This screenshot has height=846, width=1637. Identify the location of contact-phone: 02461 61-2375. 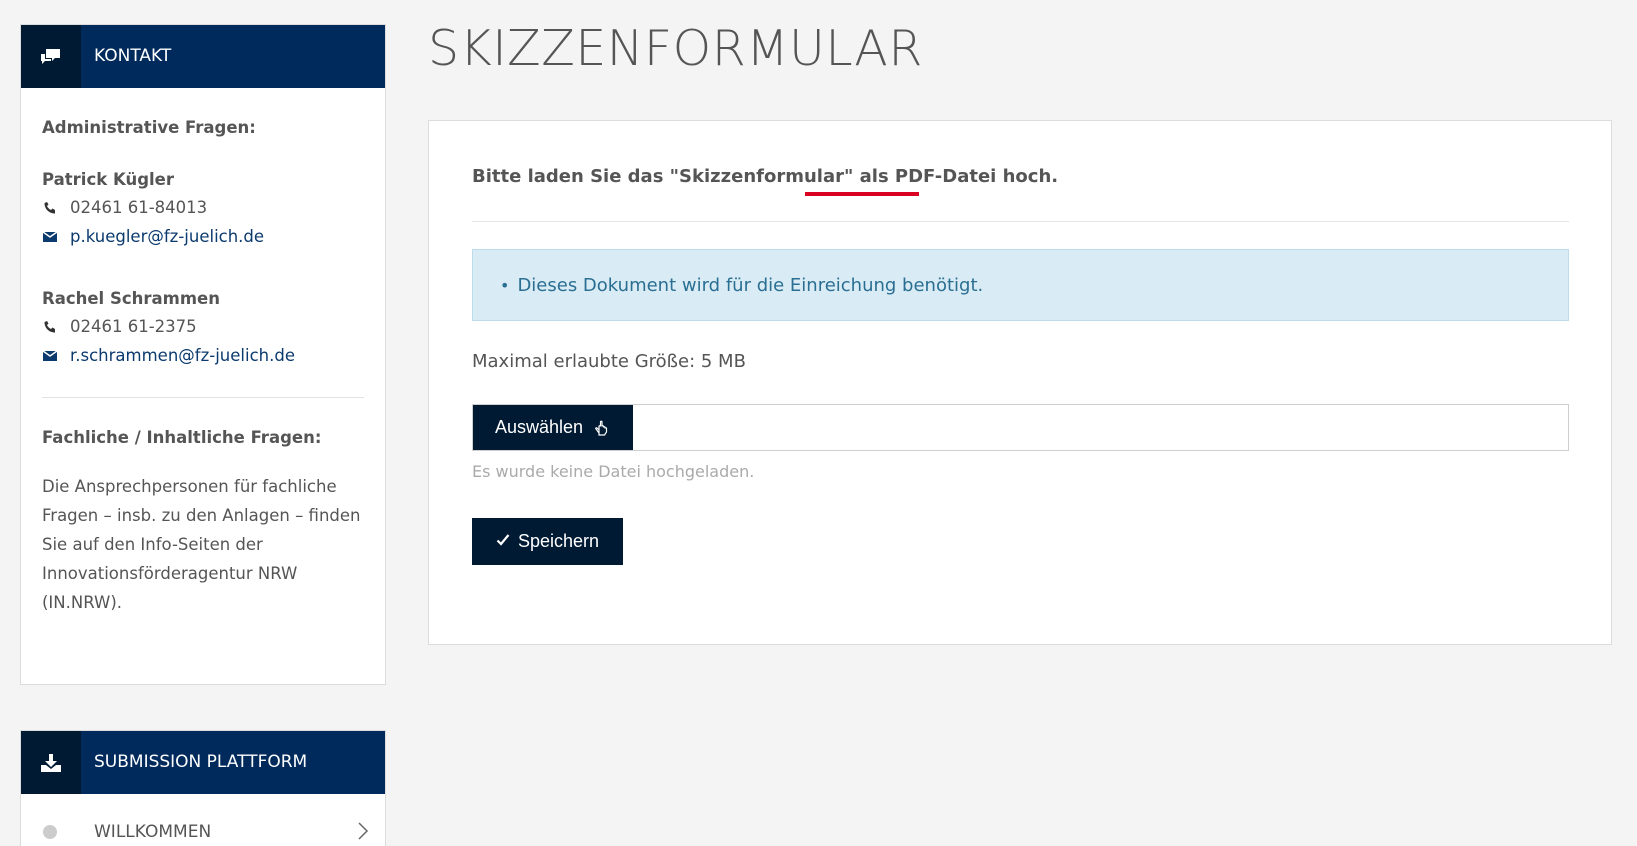
(133, 326).